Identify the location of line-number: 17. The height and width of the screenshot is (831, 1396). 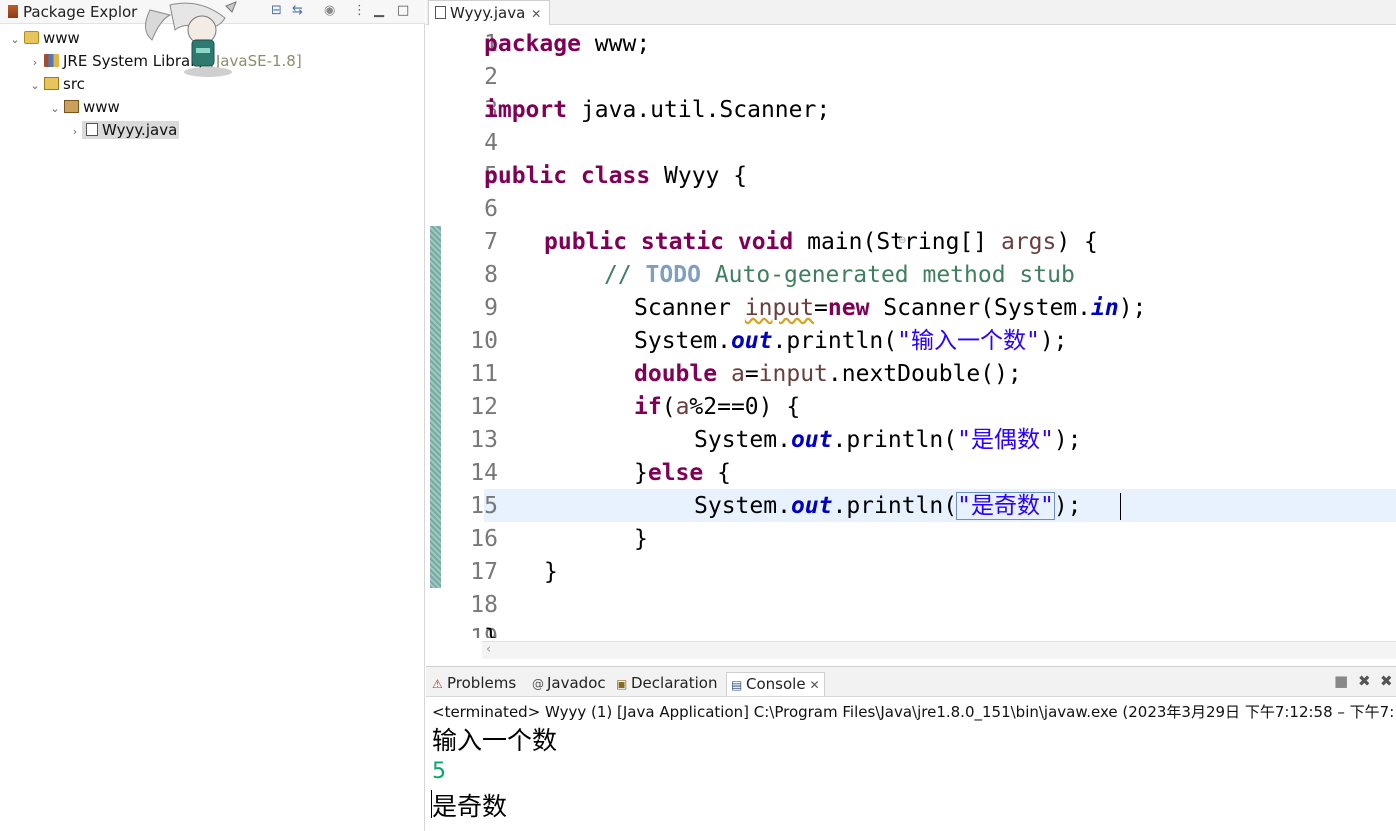
(484, 572).